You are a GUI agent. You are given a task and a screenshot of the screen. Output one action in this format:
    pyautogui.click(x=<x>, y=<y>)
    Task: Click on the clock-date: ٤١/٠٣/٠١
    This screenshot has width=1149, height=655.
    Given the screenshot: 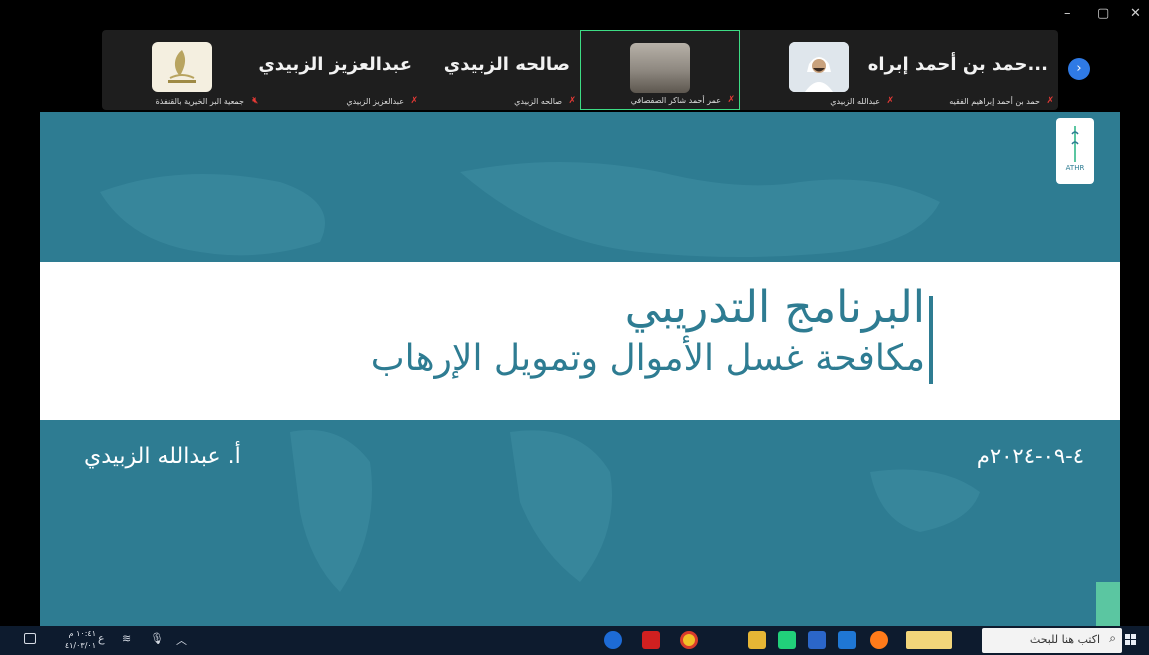 What is the action you would take?
    pyautogui.click(x=80, y=645)
    